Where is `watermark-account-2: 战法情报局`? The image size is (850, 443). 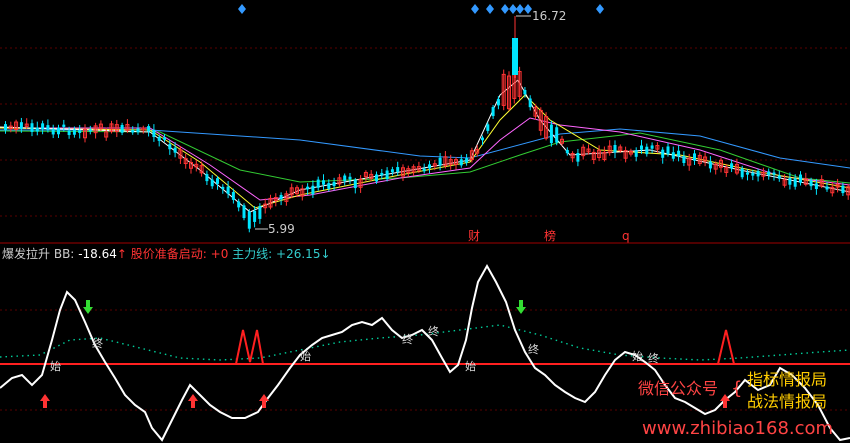 watermark-account-2: 战法情报局 is located at coordinates (787, 401).